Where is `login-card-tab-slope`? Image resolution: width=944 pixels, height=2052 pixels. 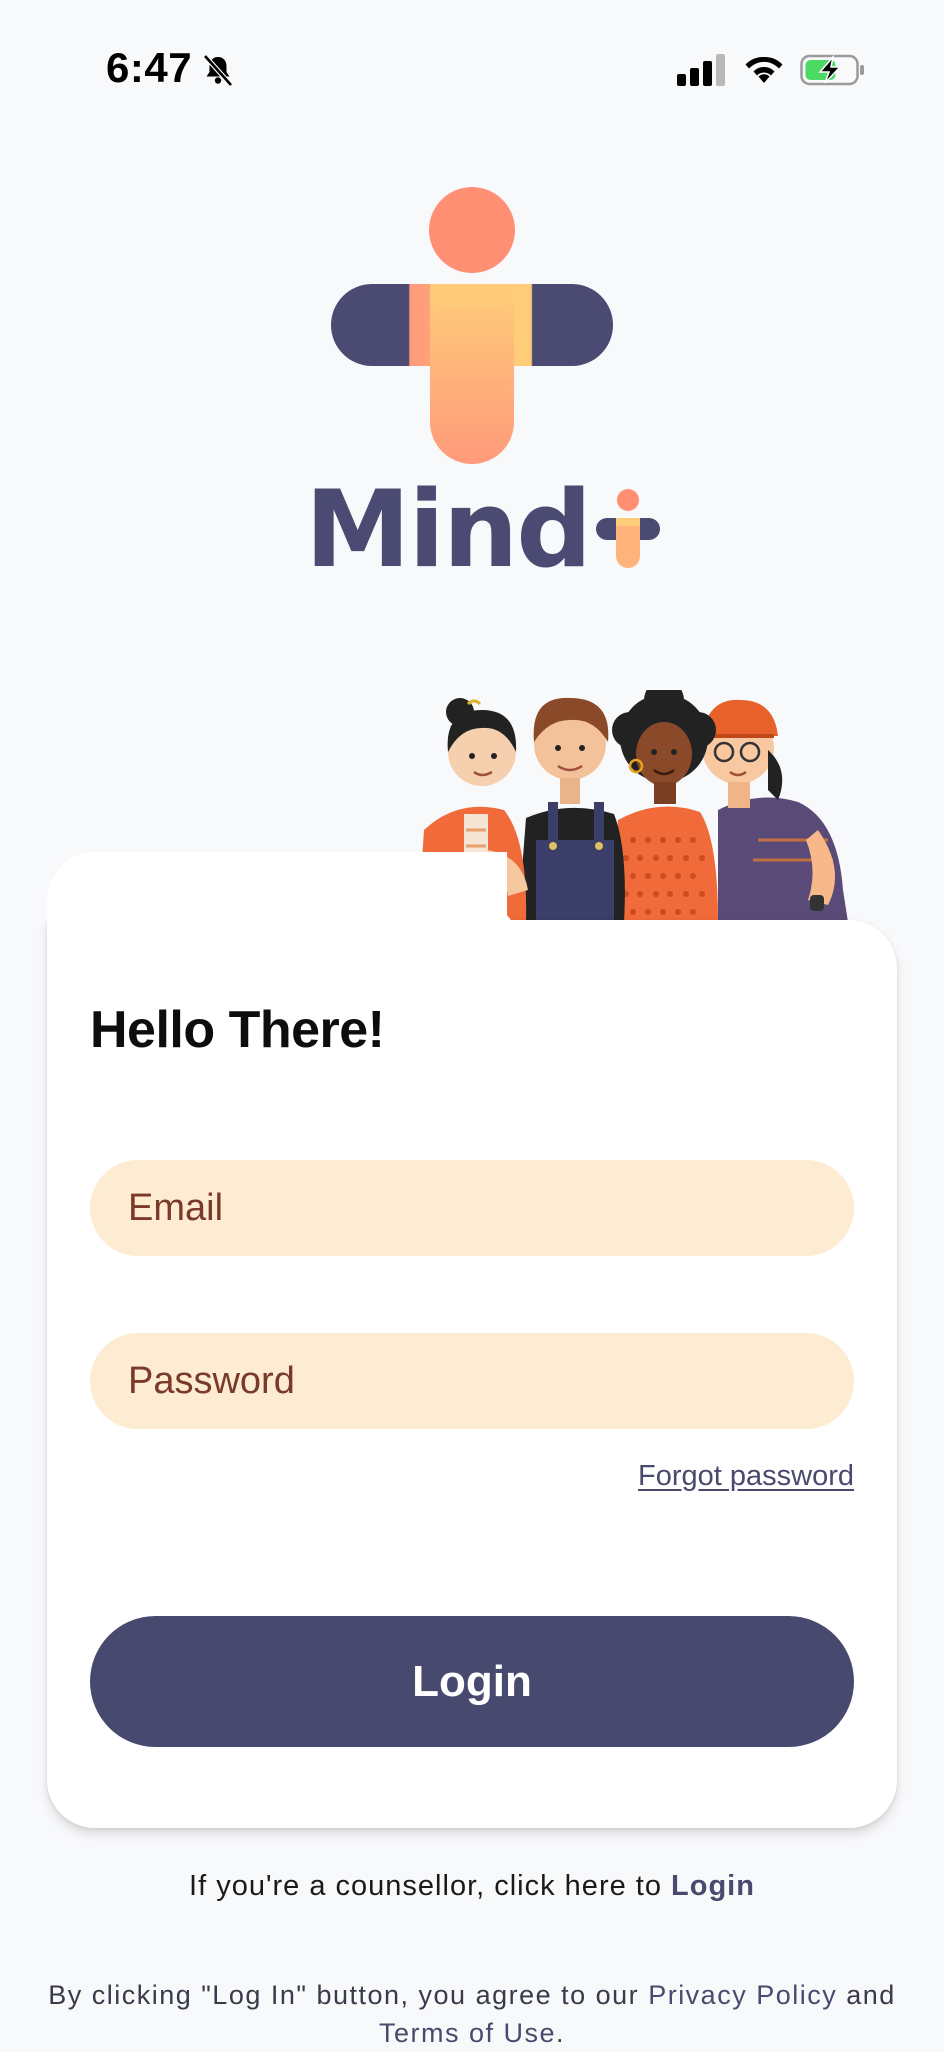
login-card-tab-slope is located at coordinates (483, 886).